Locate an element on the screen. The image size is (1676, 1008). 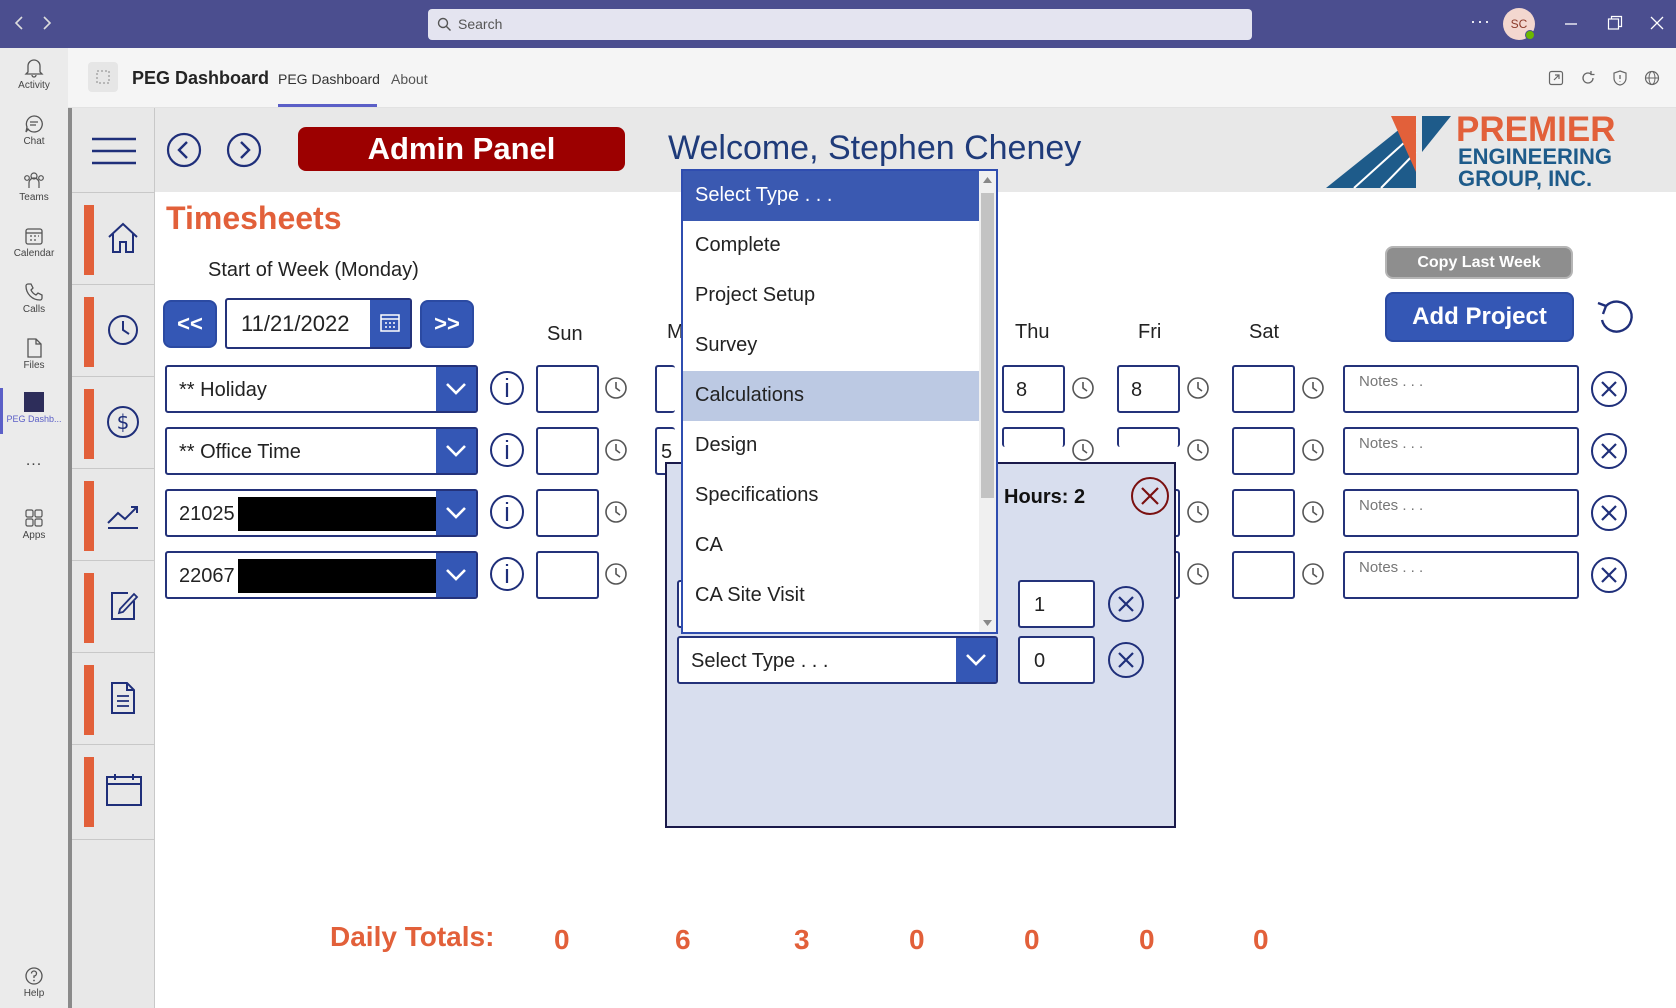
globe-icon is located at coordinates (1652, 78).